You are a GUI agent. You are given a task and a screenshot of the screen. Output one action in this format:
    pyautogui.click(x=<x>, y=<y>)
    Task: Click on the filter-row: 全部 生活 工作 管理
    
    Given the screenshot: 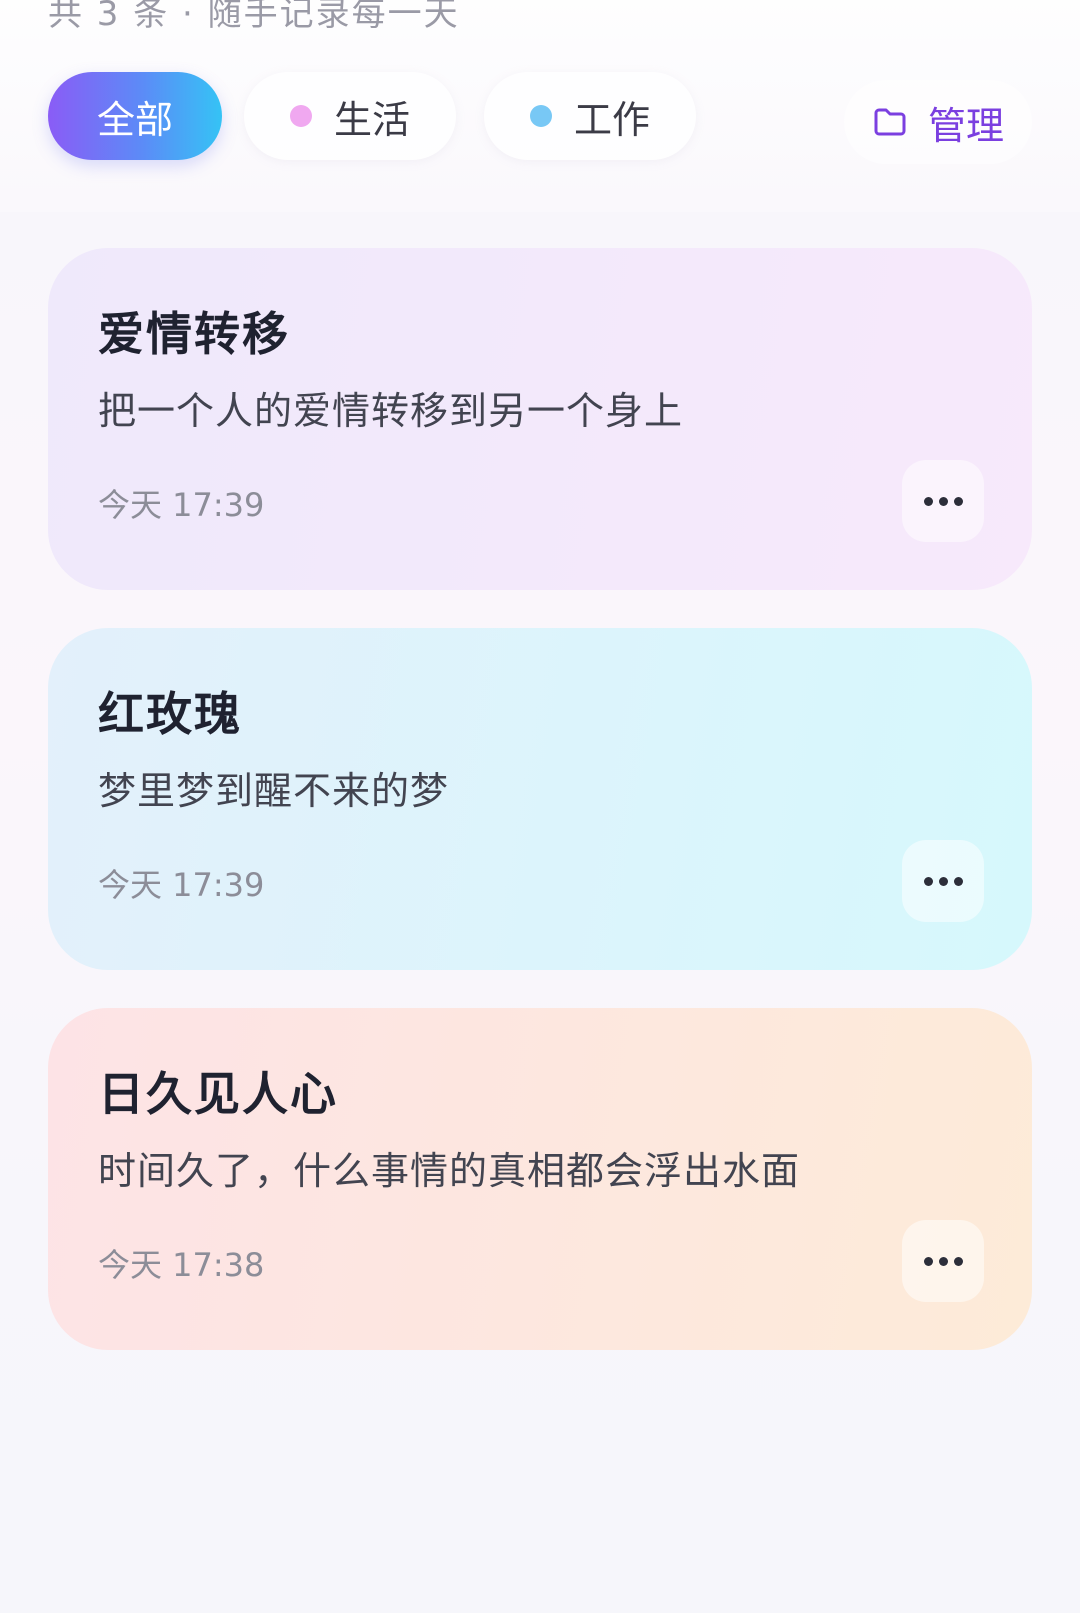 What is the action you would take?
    pyautogui.click(x=540, y=118)
    